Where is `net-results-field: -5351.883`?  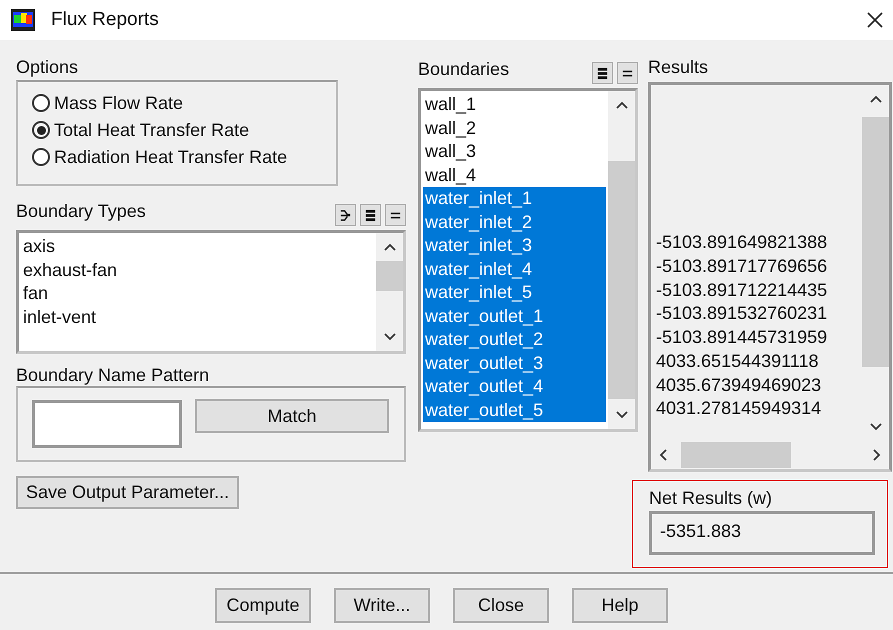
net-results-field: -5351.883 is located at coordinates (762, 533).